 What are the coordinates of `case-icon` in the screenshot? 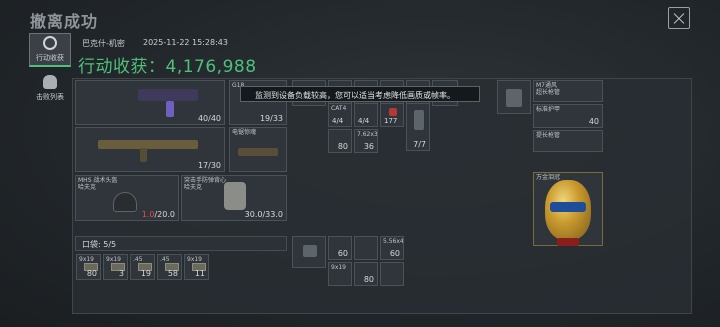 It's located at (514, 98).